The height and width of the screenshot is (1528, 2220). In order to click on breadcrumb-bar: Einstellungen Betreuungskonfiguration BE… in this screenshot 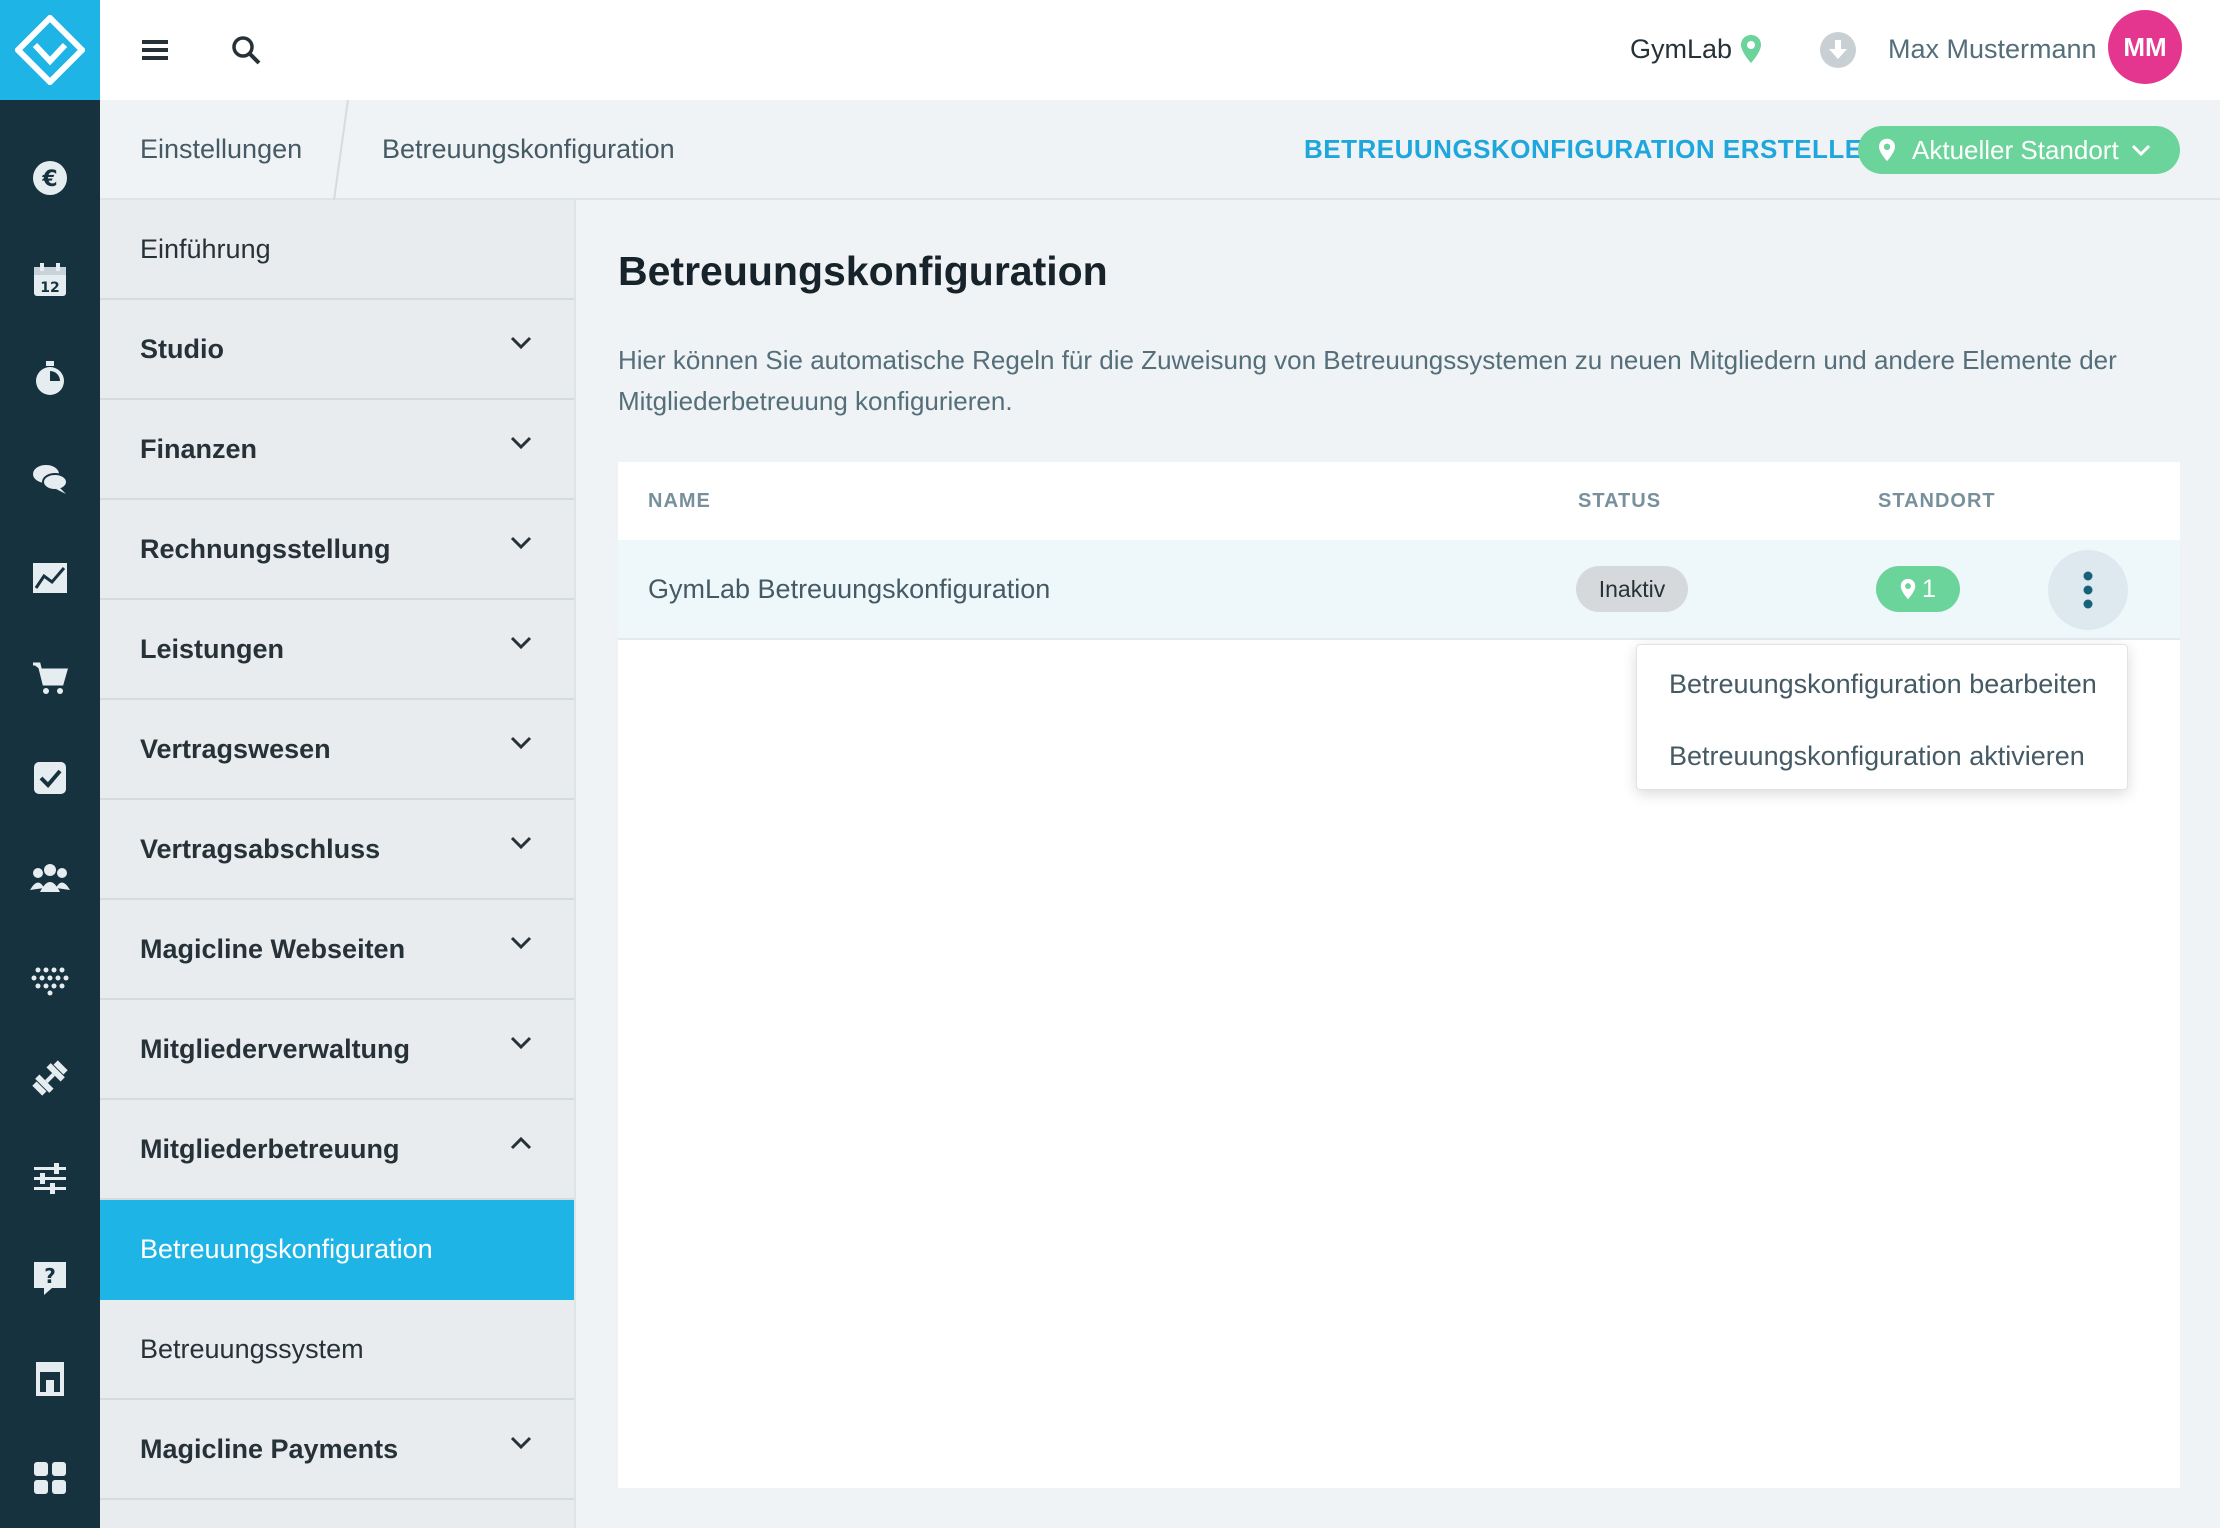, I will do `click(1160, 150)`.